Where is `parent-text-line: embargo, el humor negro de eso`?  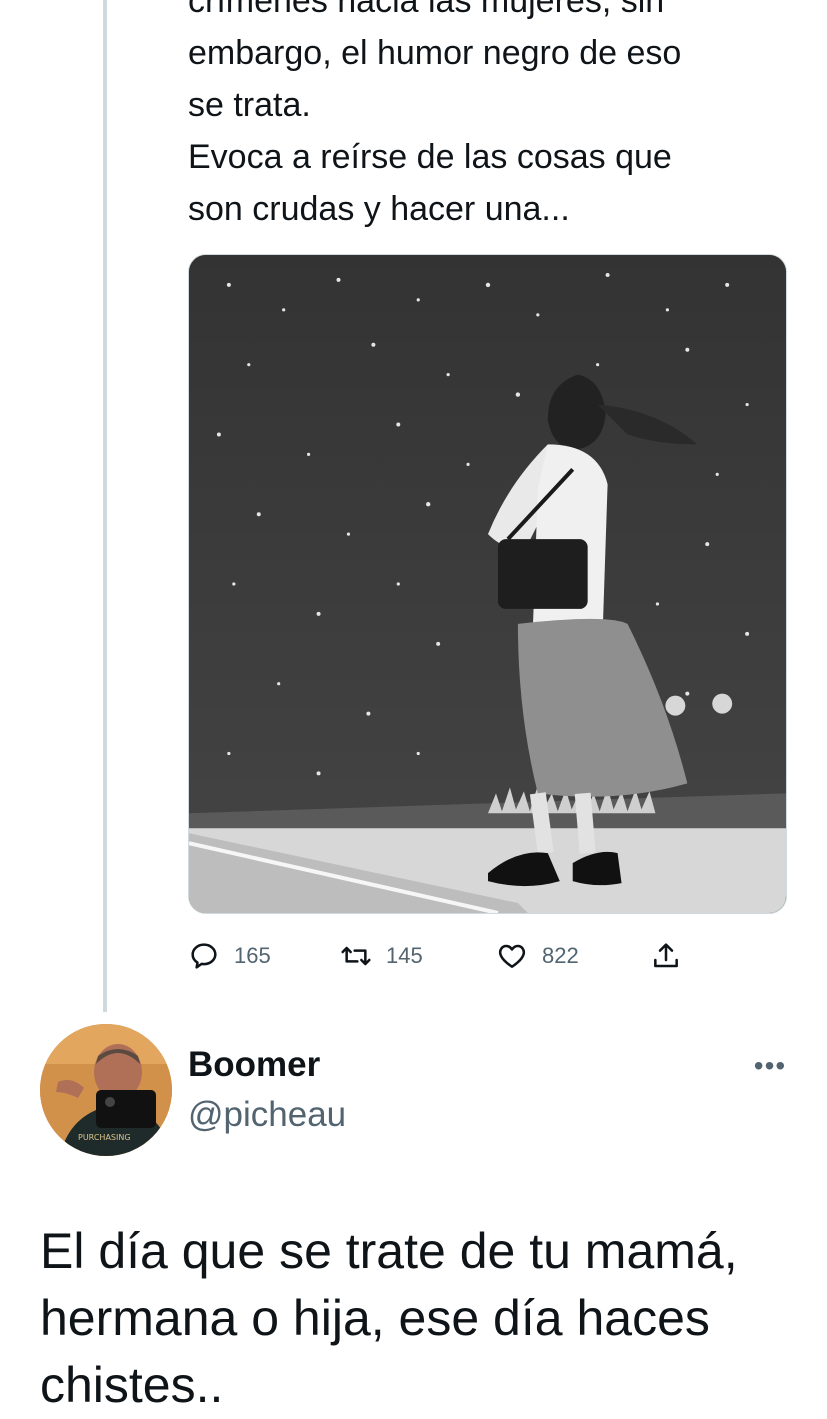 parent-text-line: embargo, el humor negro de eso is located at coordinates (435, 53).